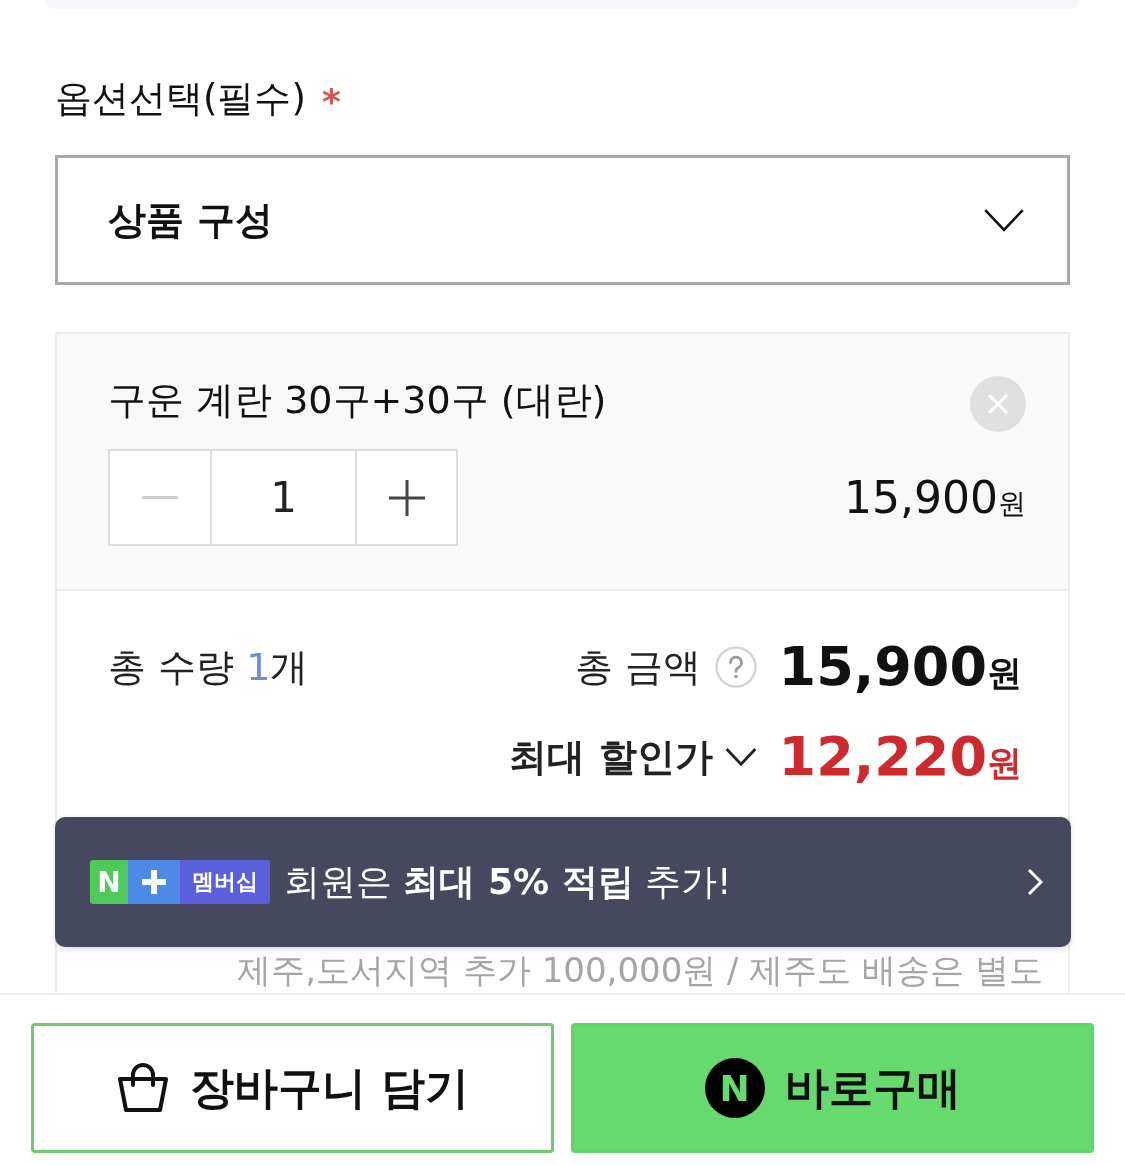 This screenshot has width=1125, height=1165. Describe the element at coordinates (935, 497) in the screenshot. I see `option-price: 15,900원` at that location.